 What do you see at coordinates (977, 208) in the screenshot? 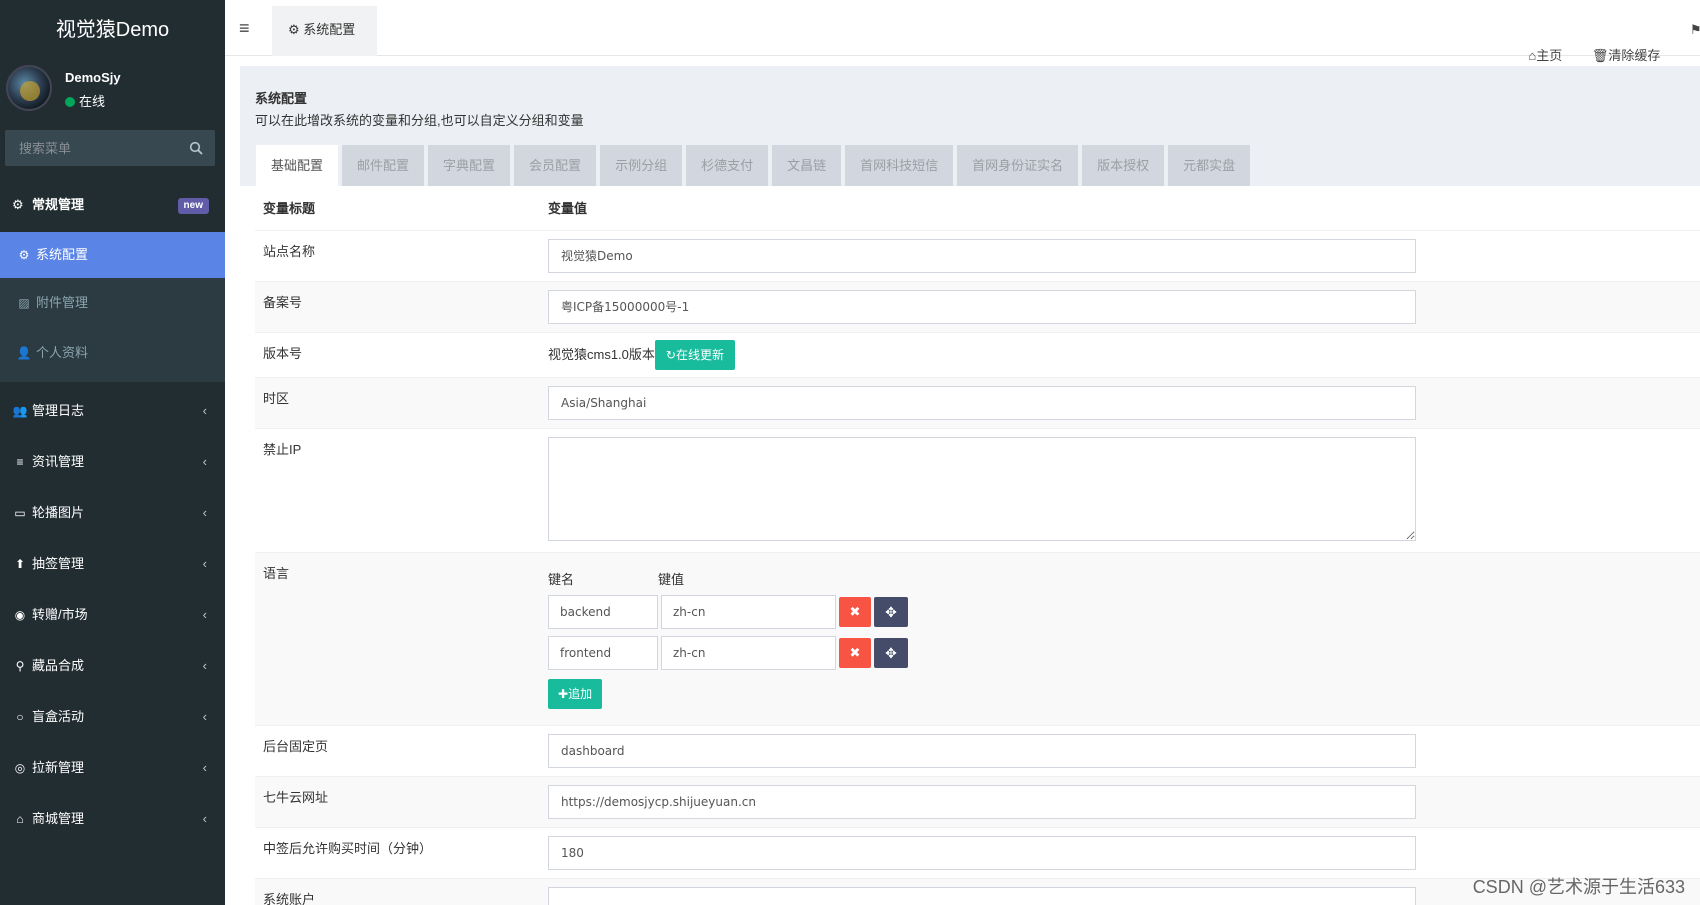
I see `table-header-row: 变量标题 变量值` at bounding box center [977, 208].